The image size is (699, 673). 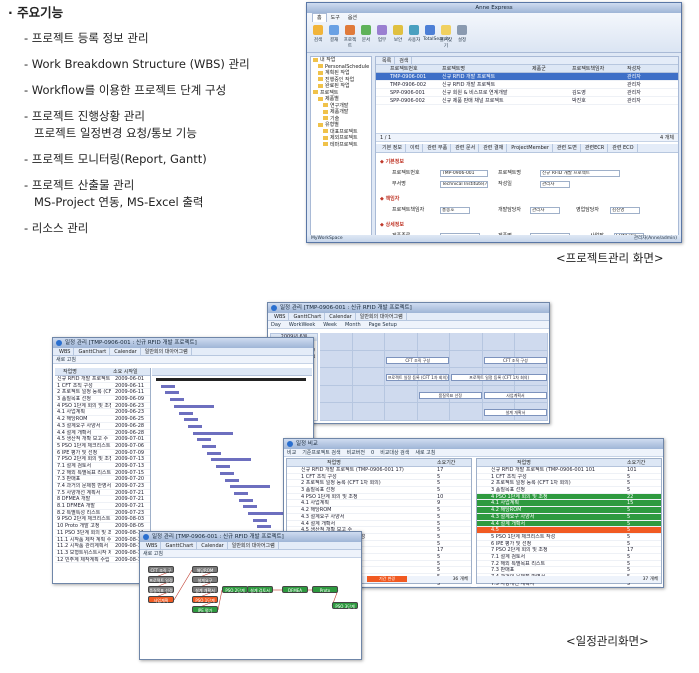 I want to click on calendar-tool-button: Week, so click(x=330, y=325).